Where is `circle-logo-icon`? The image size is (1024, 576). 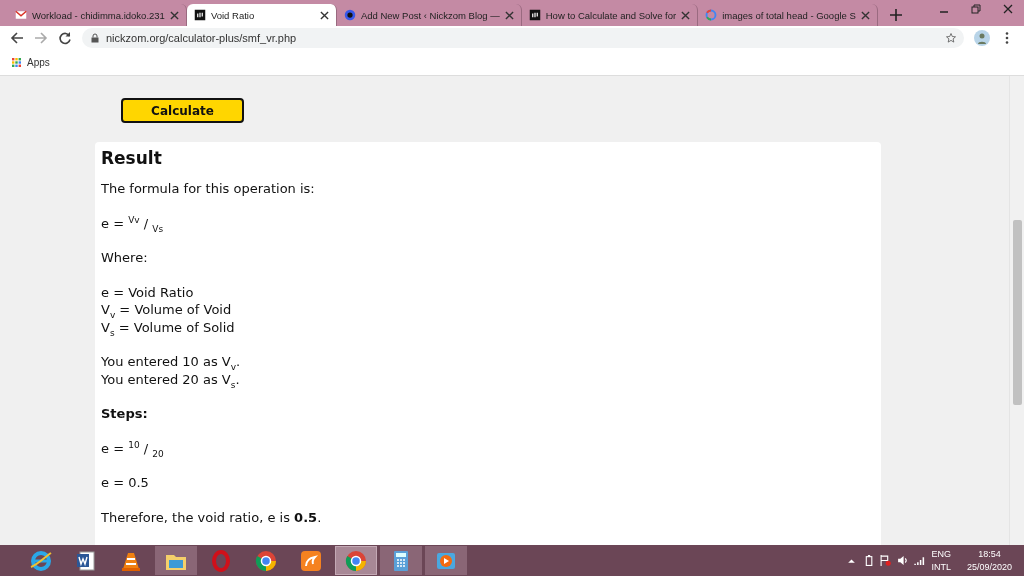 circle-logo-icon is located at coordinates (349, 15).